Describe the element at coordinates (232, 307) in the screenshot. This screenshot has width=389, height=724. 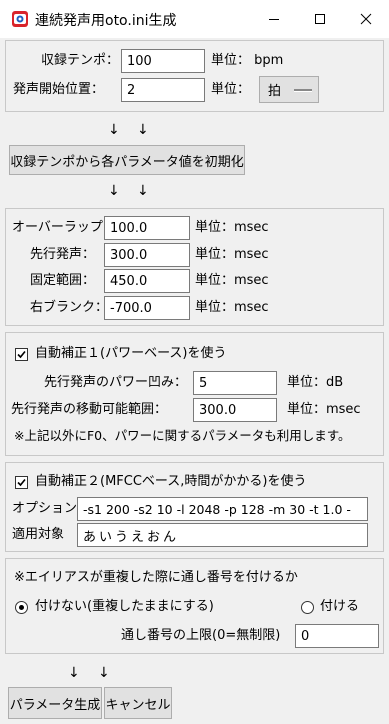
I see `right-blank-unit-label: 単位：msec` at that location.